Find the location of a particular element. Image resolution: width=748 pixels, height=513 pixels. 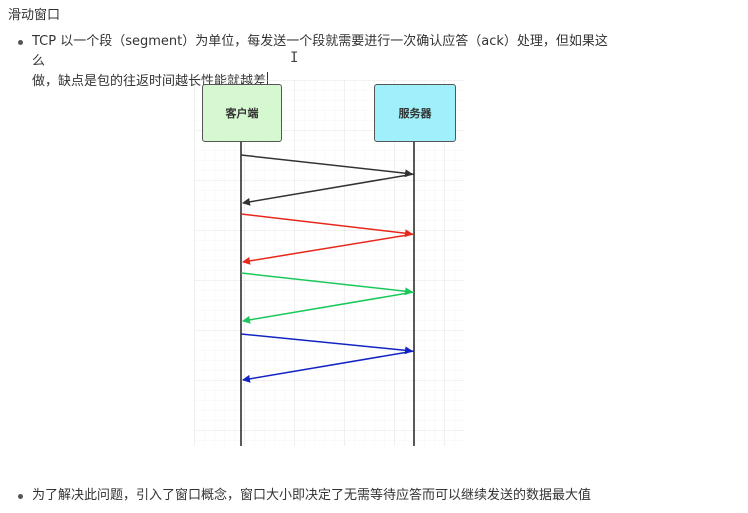

client-box: 客户端 is located at coordinates (242, 113).